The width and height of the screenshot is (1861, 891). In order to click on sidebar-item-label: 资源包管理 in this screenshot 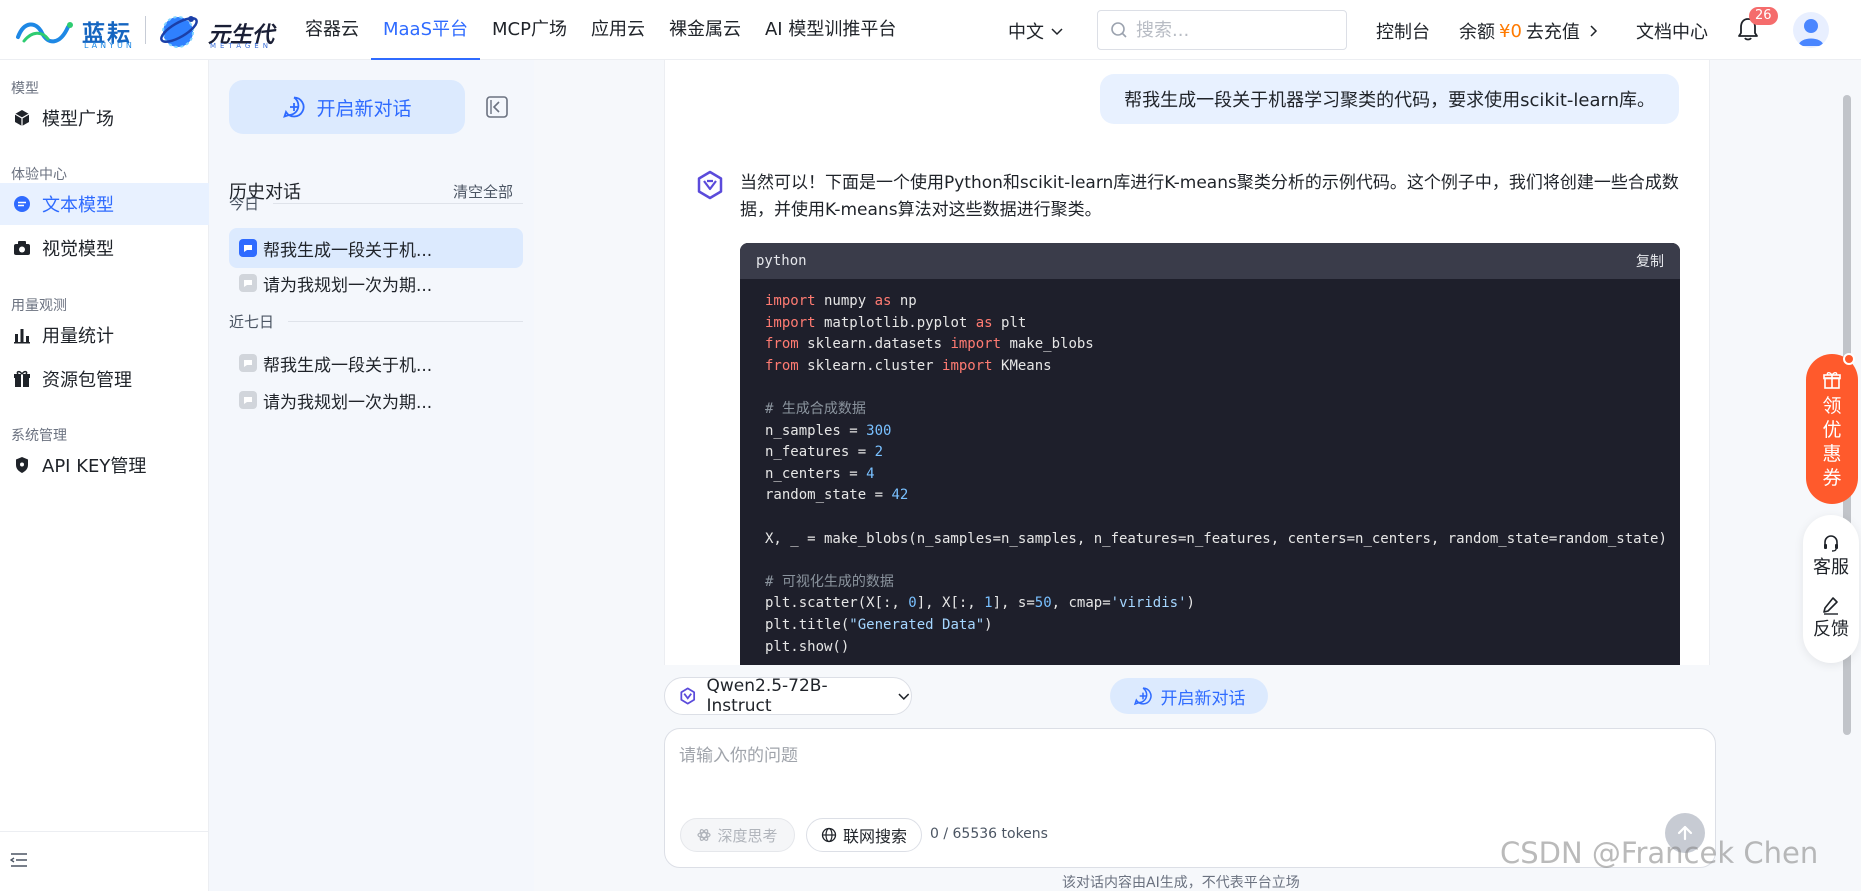, I will do `click(87, 380)`.